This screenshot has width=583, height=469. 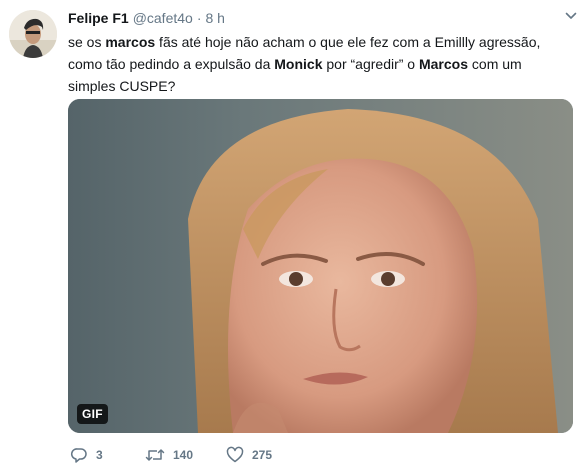 I want to click on chevron-down-icon, so click(x=571, y=16).